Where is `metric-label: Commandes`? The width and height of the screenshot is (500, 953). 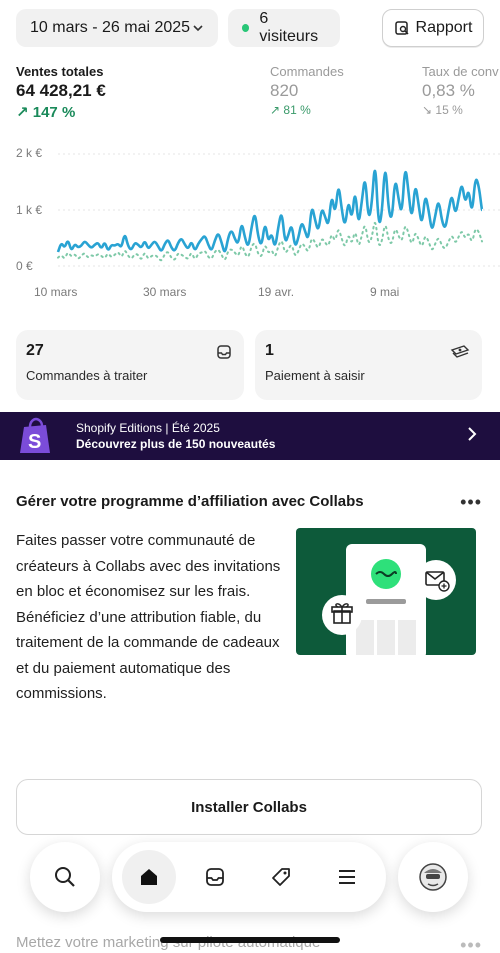 metric-label: Commandes is located at coordinates (307, 71).